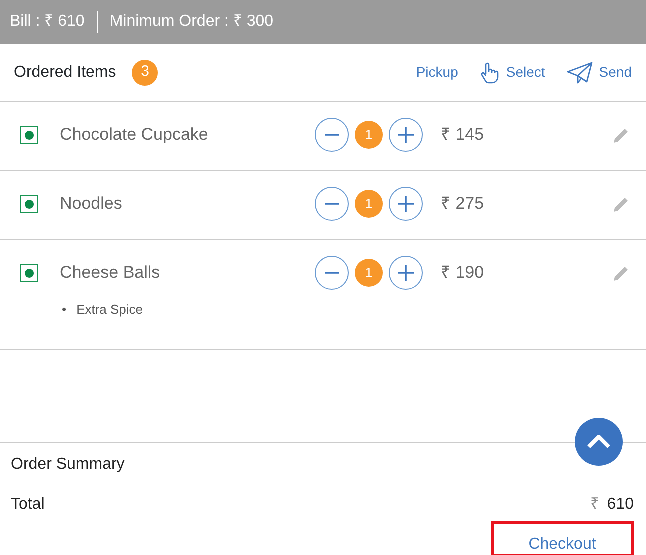  I want to click on action-button: Send, so click(599, 73).